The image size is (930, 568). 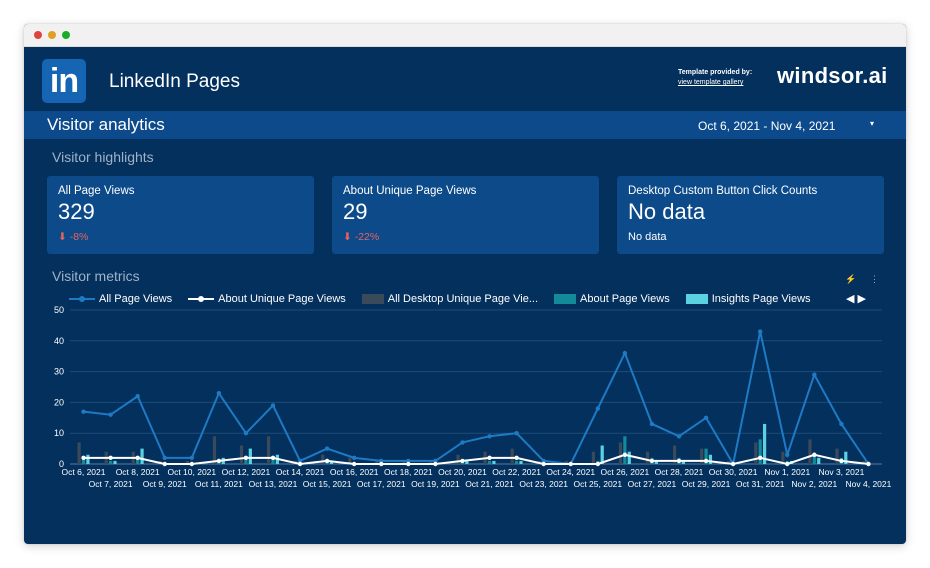 I want to click on x-tick-label: Oct 27, 2021, so click(x=652, y=484).